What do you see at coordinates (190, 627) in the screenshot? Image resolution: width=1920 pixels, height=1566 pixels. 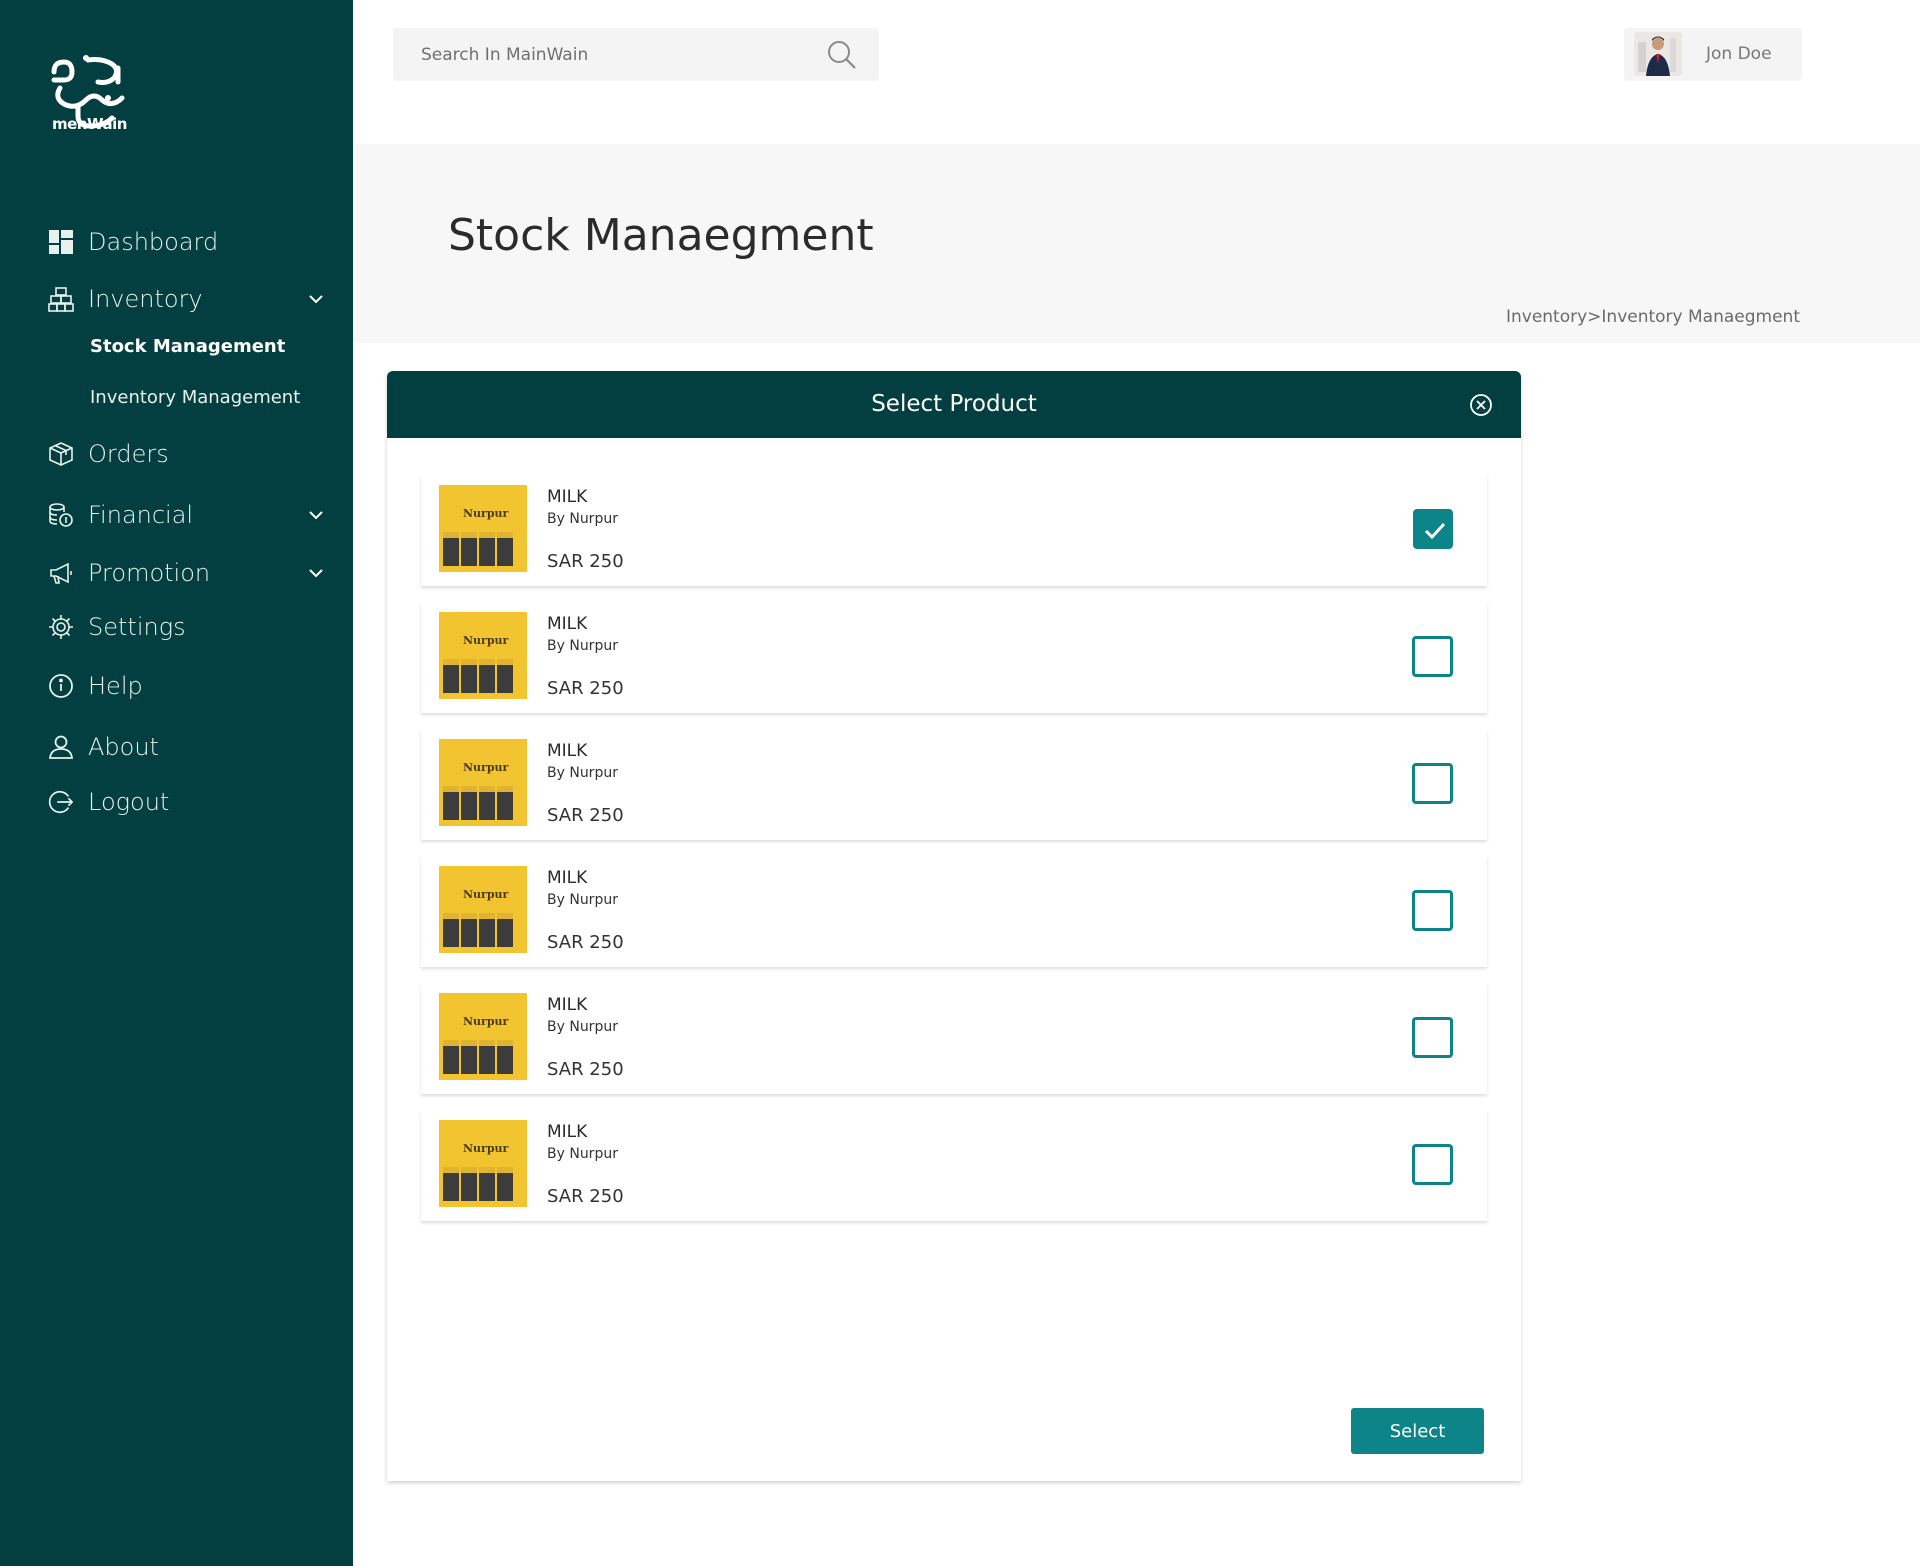 I see `sidebar-item-settings: Settings` at bounding box center [190, 627].